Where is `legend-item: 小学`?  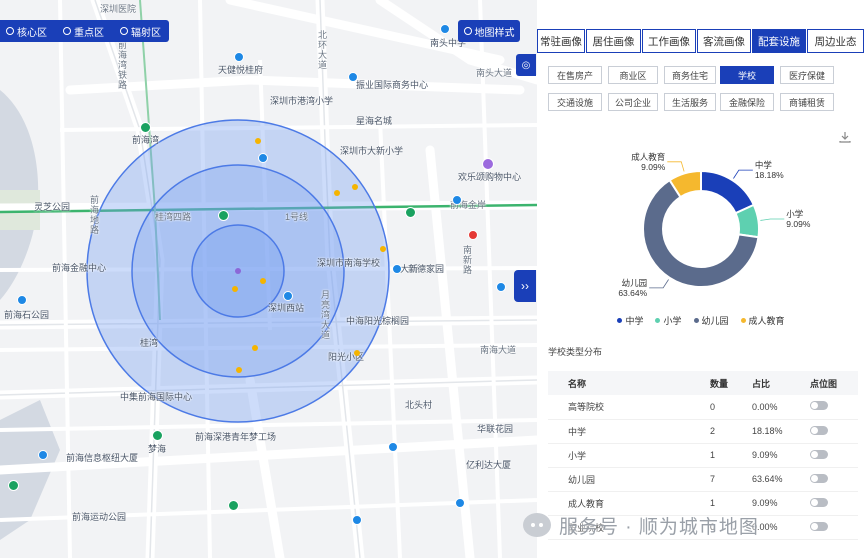 legend-item: 小学 is located at coordinates (668, 320).